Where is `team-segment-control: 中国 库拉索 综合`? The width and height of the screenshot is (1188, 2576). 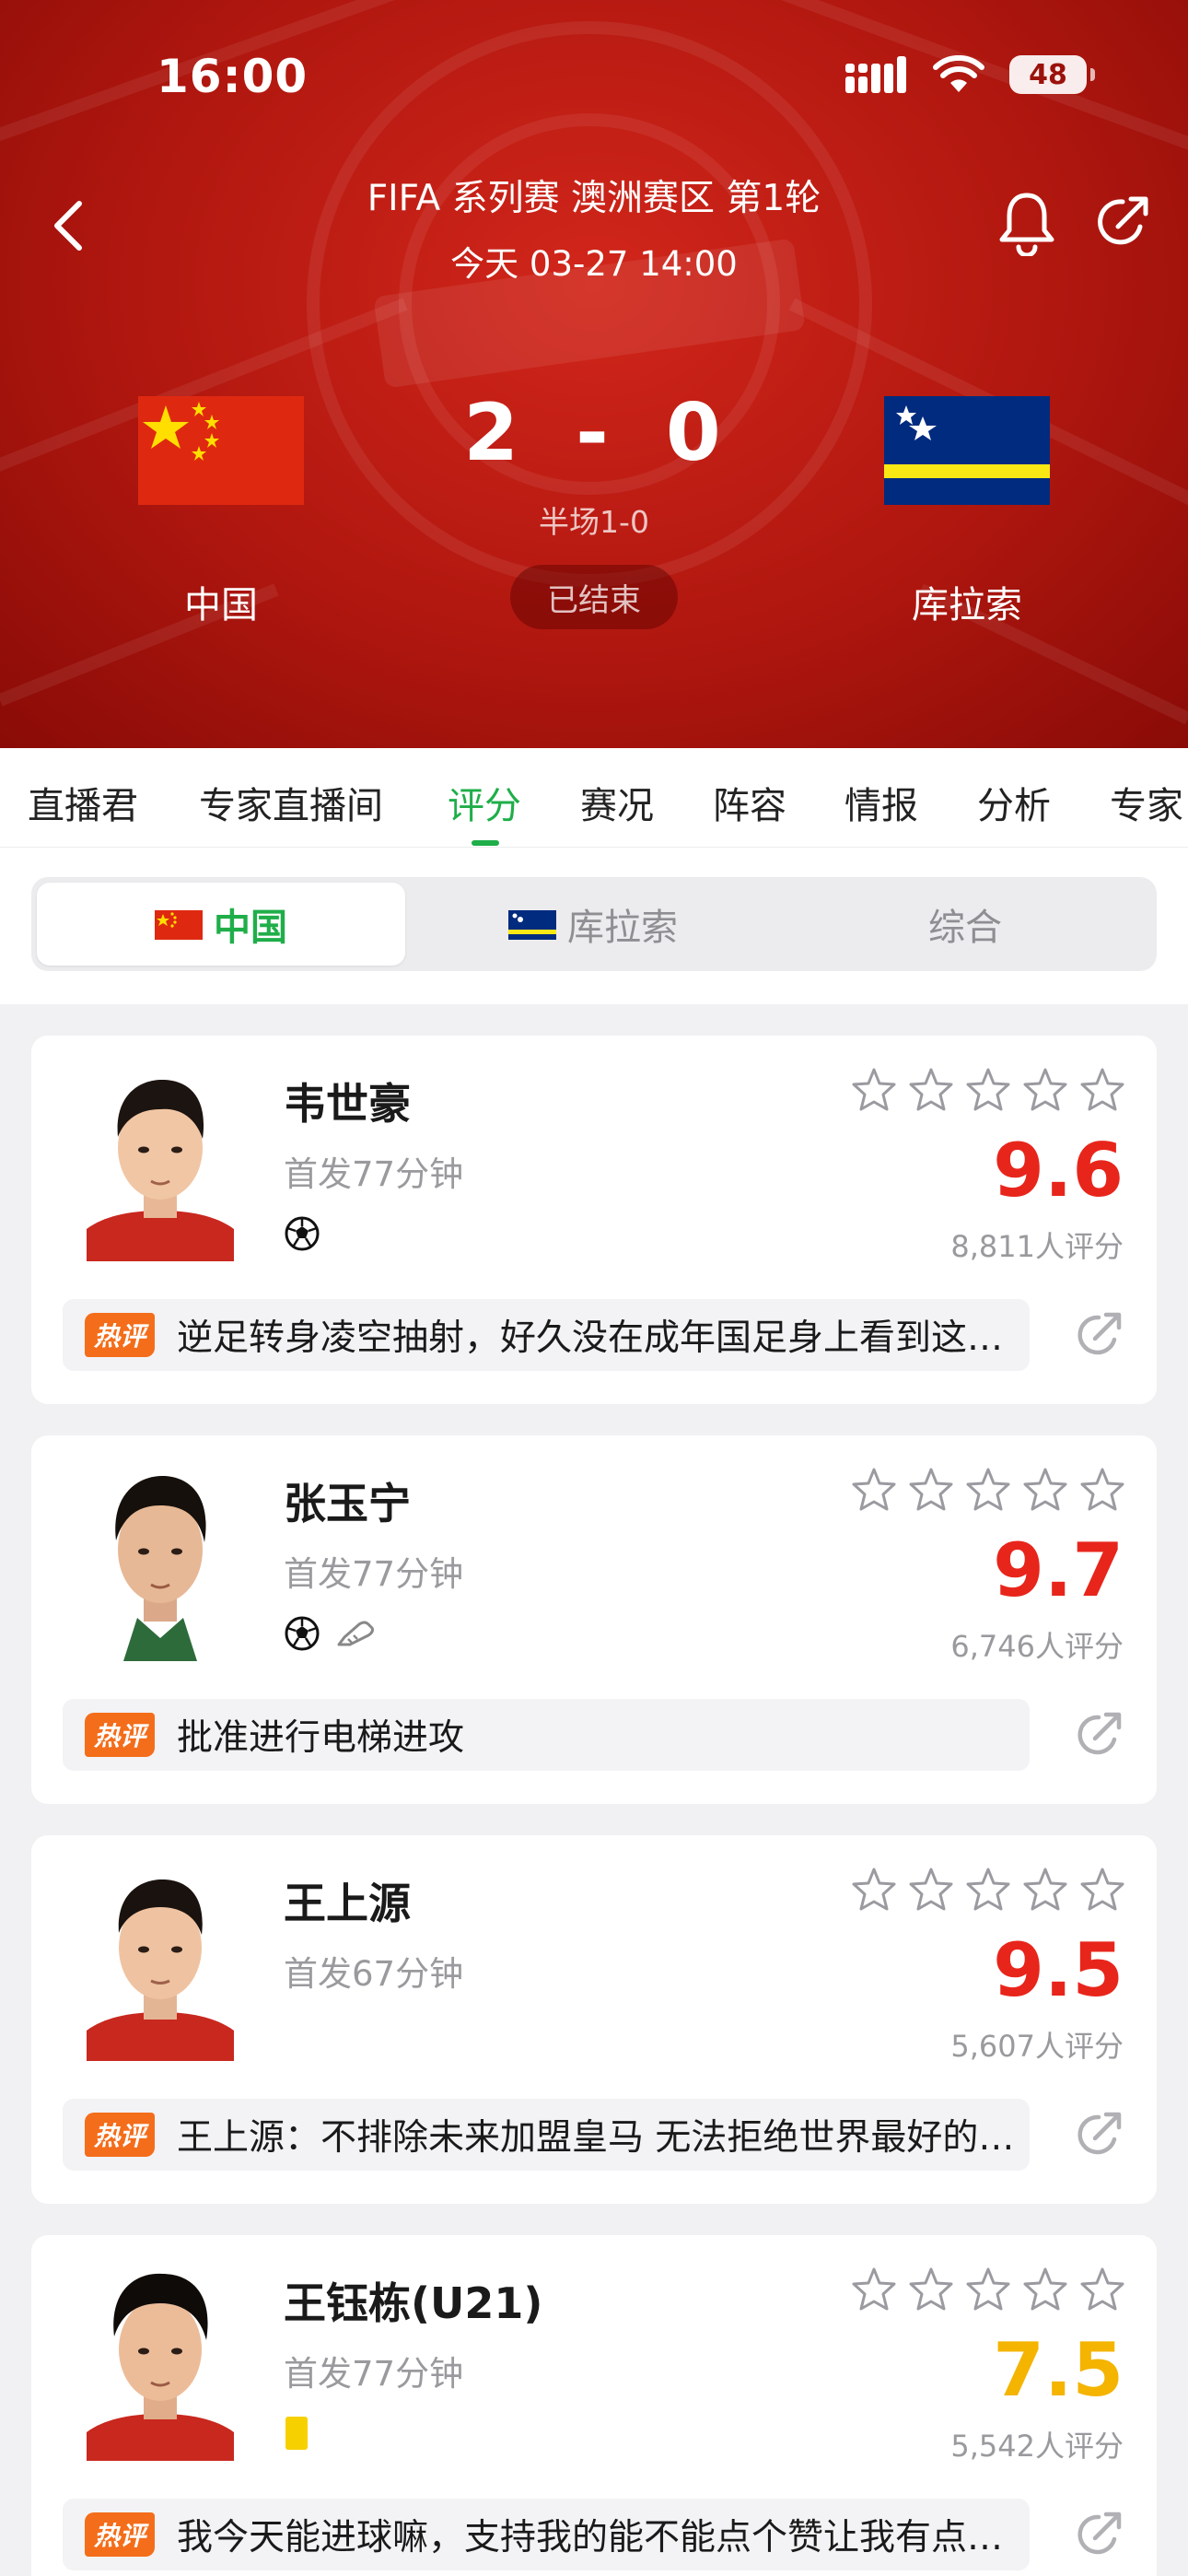 team-segment-control: 中国 库拉索 综合 is located at coordinates (594, 924).